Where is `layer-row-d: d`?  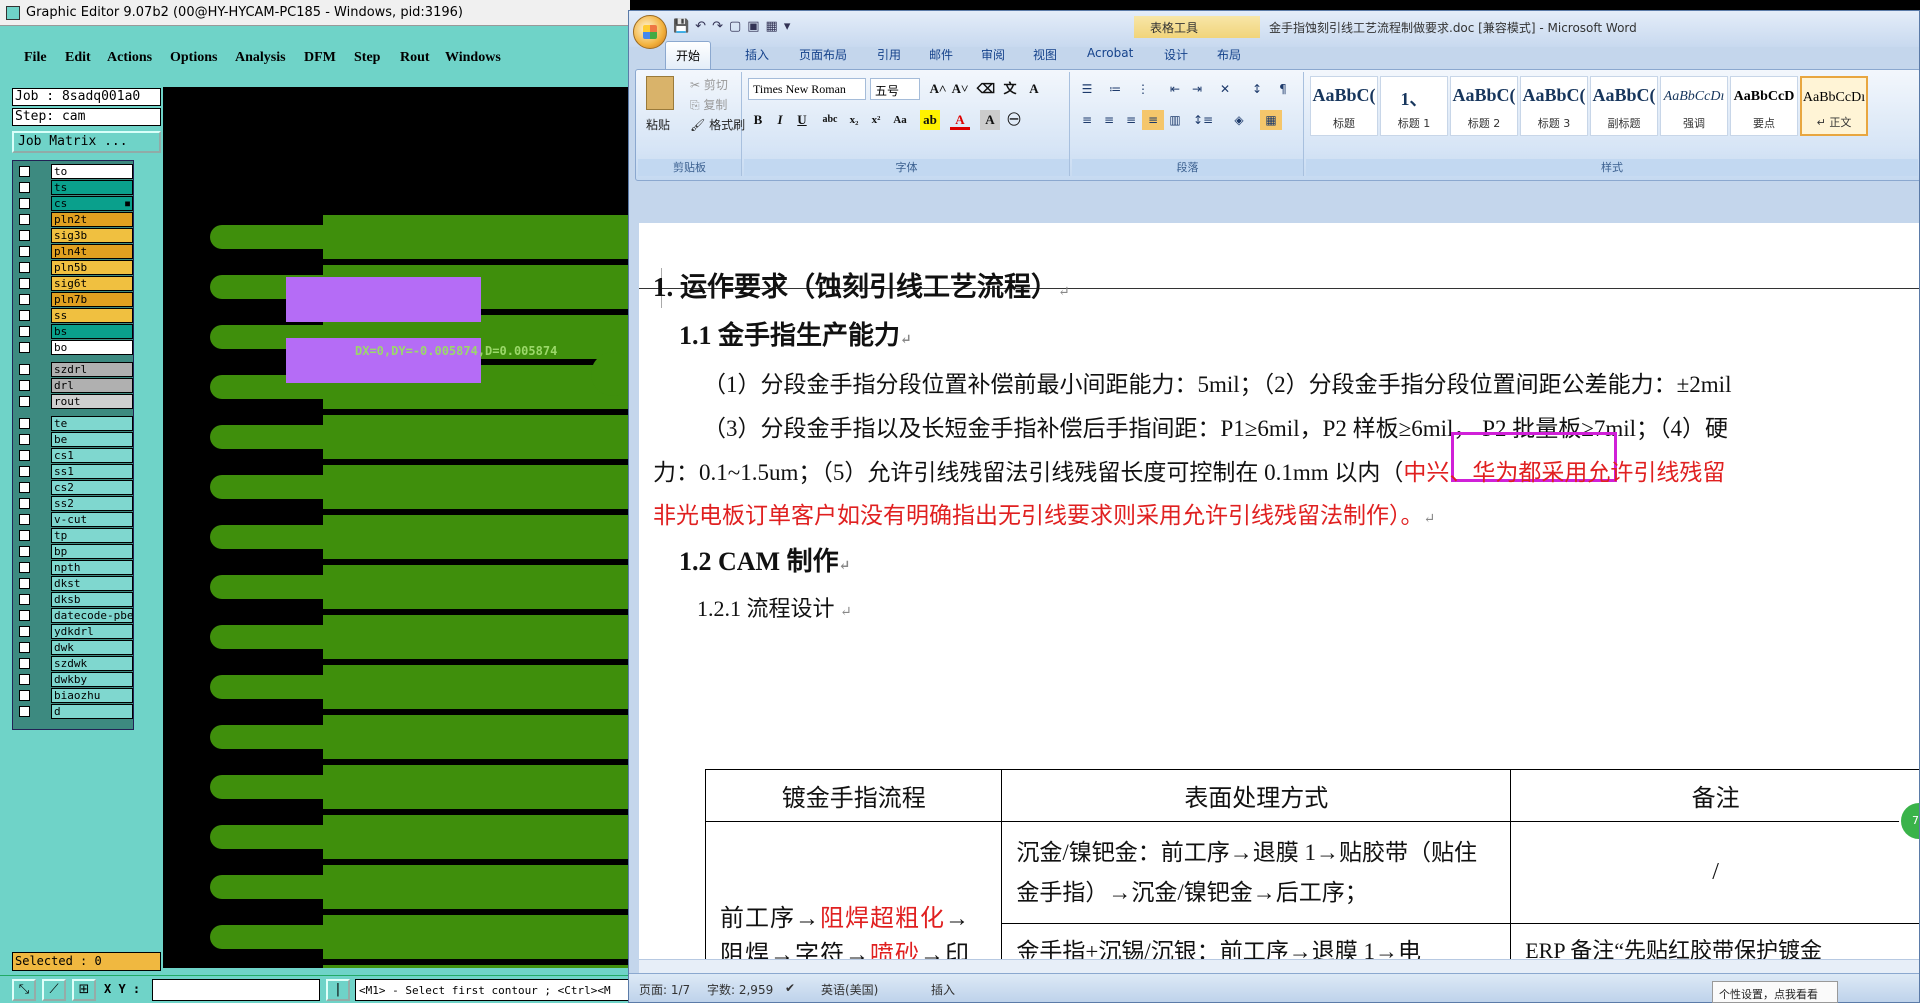 layer-row-d: d is located at coordinates (74, 711).